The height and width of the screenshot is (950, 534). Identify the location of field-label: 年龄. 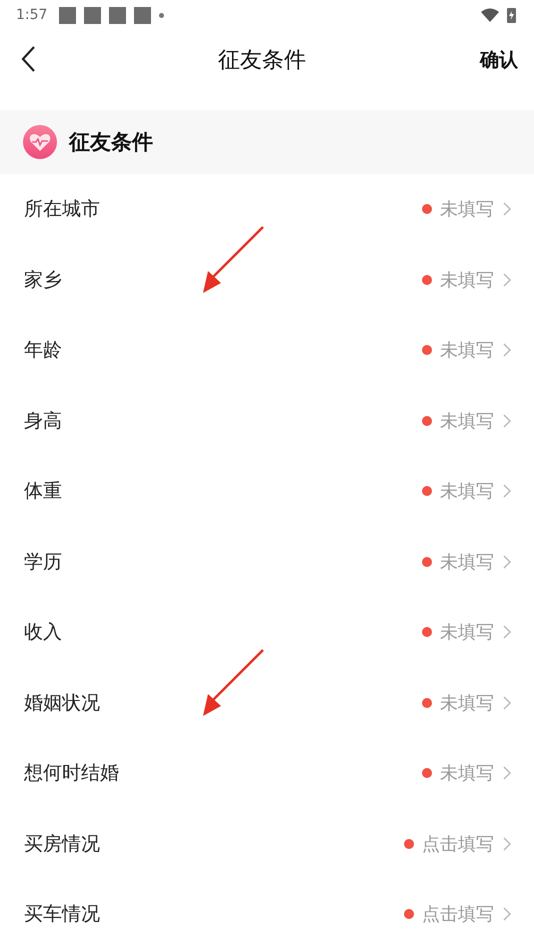
(43, 351).